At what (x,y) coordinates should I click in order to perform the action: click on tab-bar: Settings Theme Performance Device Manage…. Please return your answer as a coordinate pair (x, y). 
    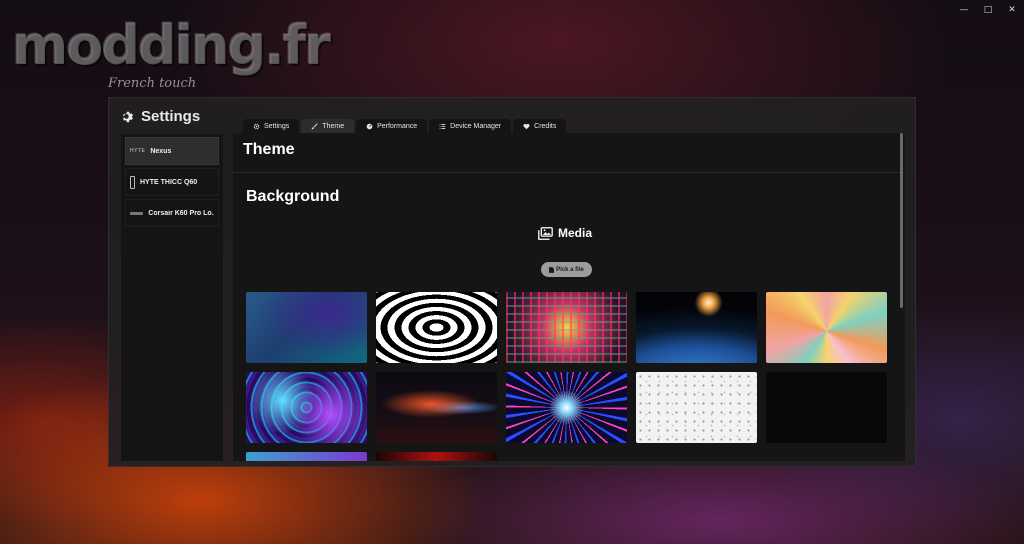
    Looking at the image, I should click on (405, 126).